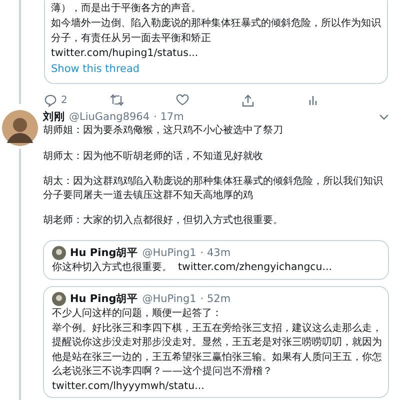  What do you see at coordinates (215, 253) in the screenshot?
I see `tweet-time: · 43m` at bounding box center [215, 253].